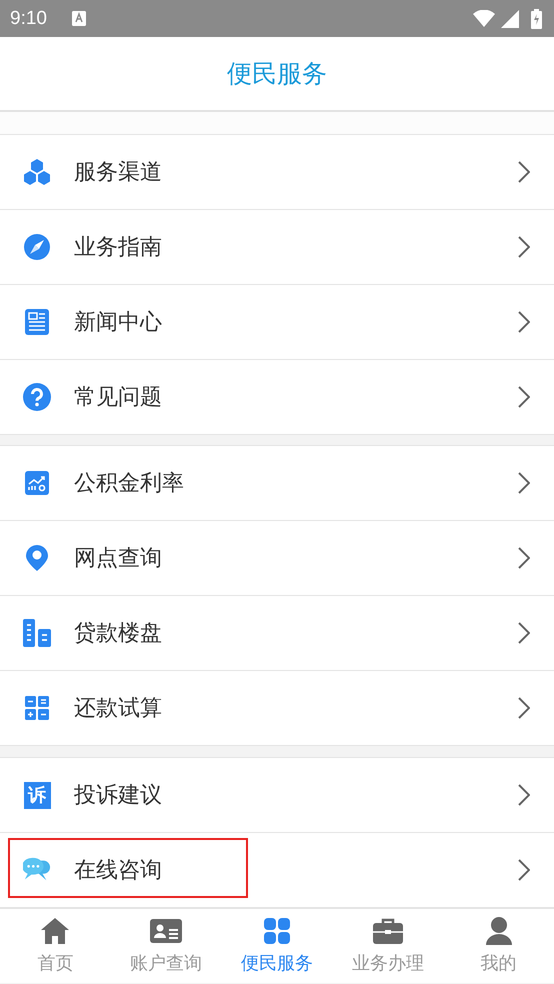 This screenshot has height=984, width=554. I want to click on person-icon, so click(499, 931).